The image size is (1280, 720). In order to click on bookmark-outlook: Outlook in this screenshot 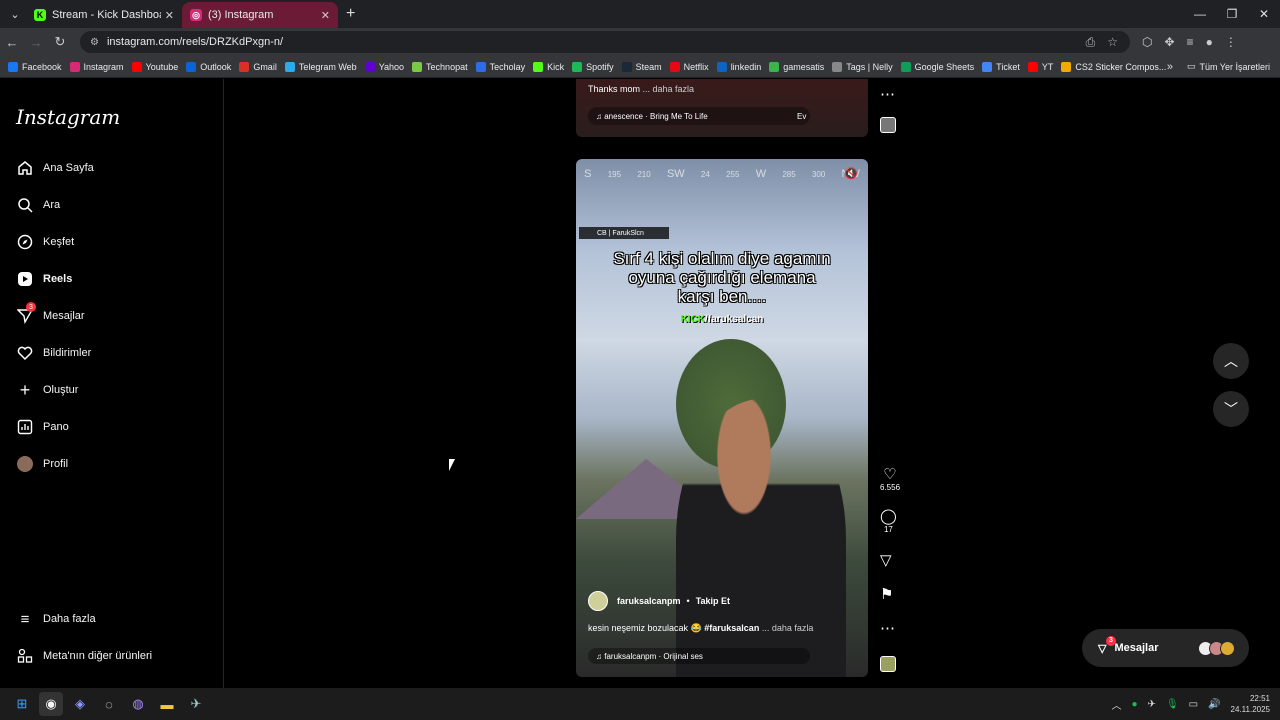, I will do `click(208, 66)`.